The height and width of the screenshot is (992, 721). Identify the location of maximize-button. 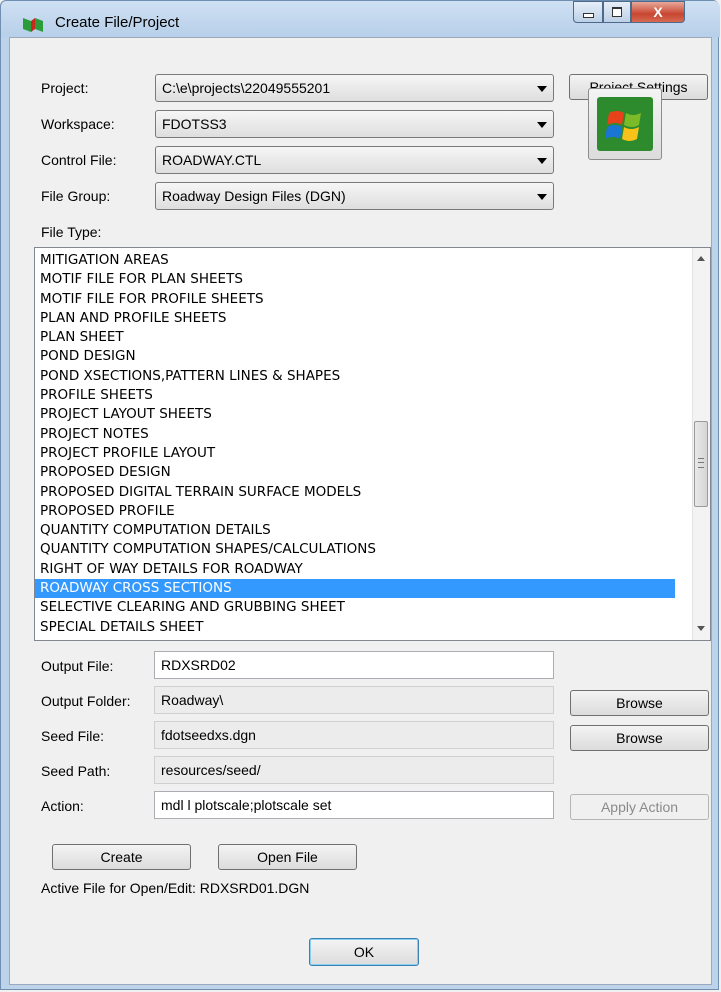
(617, 12).